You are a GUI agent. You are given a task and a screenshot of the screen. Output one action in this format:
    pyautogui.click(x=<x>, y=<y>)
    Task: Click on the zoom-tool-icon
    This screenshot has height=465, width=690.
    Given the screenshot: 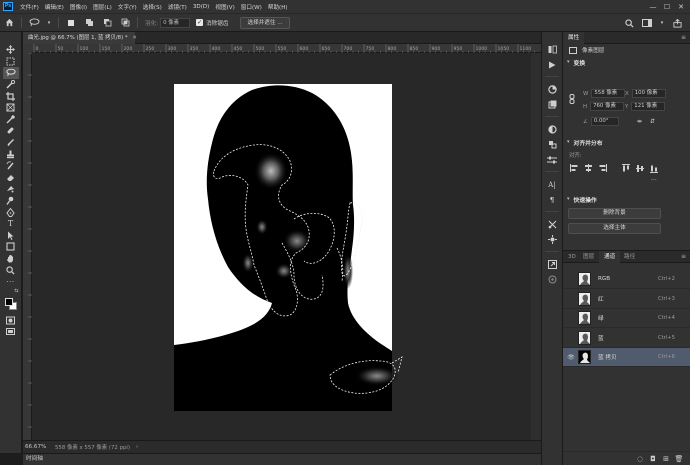 What is the action you would take?
    pyautogui.click(x=11, y=270)
    